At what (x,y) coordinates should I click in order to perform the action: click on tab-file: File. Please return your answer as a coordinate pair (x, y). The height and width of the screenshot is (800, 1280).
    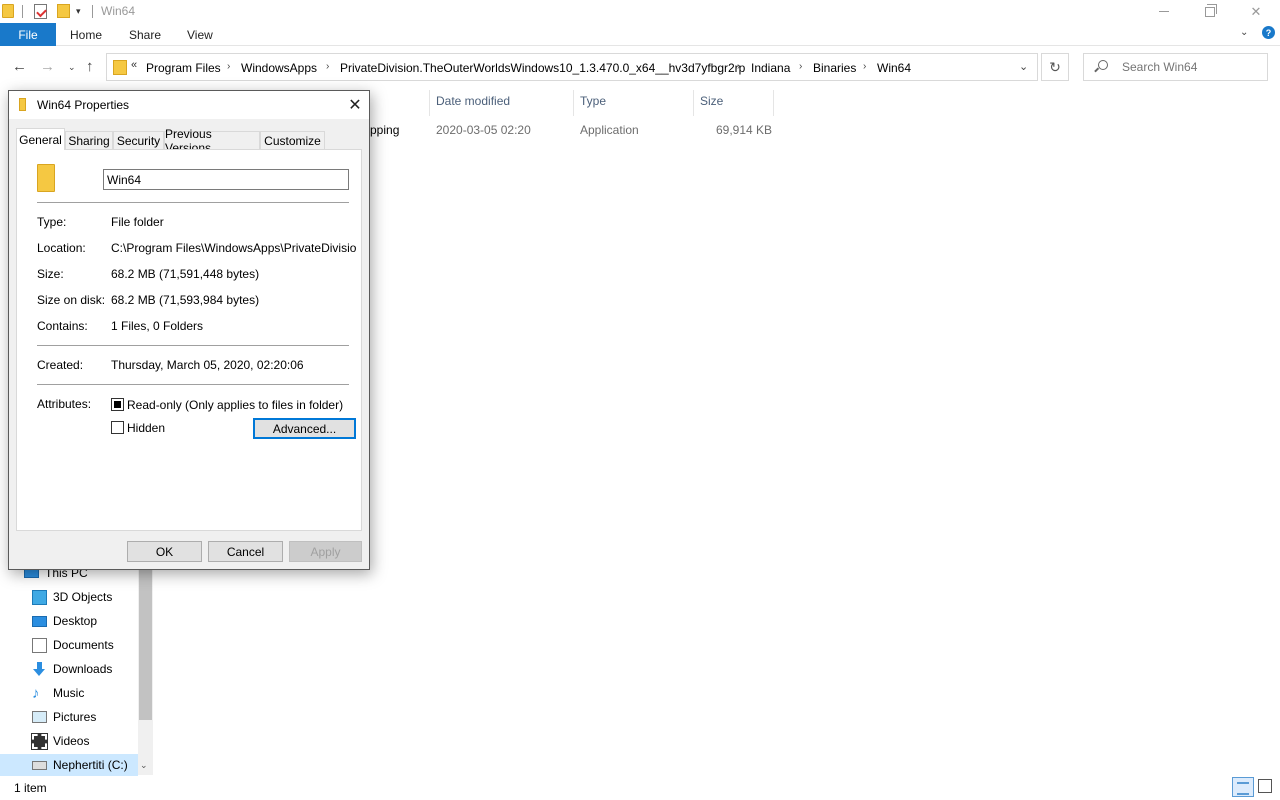
    Looking at the image, I should click on (28, 34).